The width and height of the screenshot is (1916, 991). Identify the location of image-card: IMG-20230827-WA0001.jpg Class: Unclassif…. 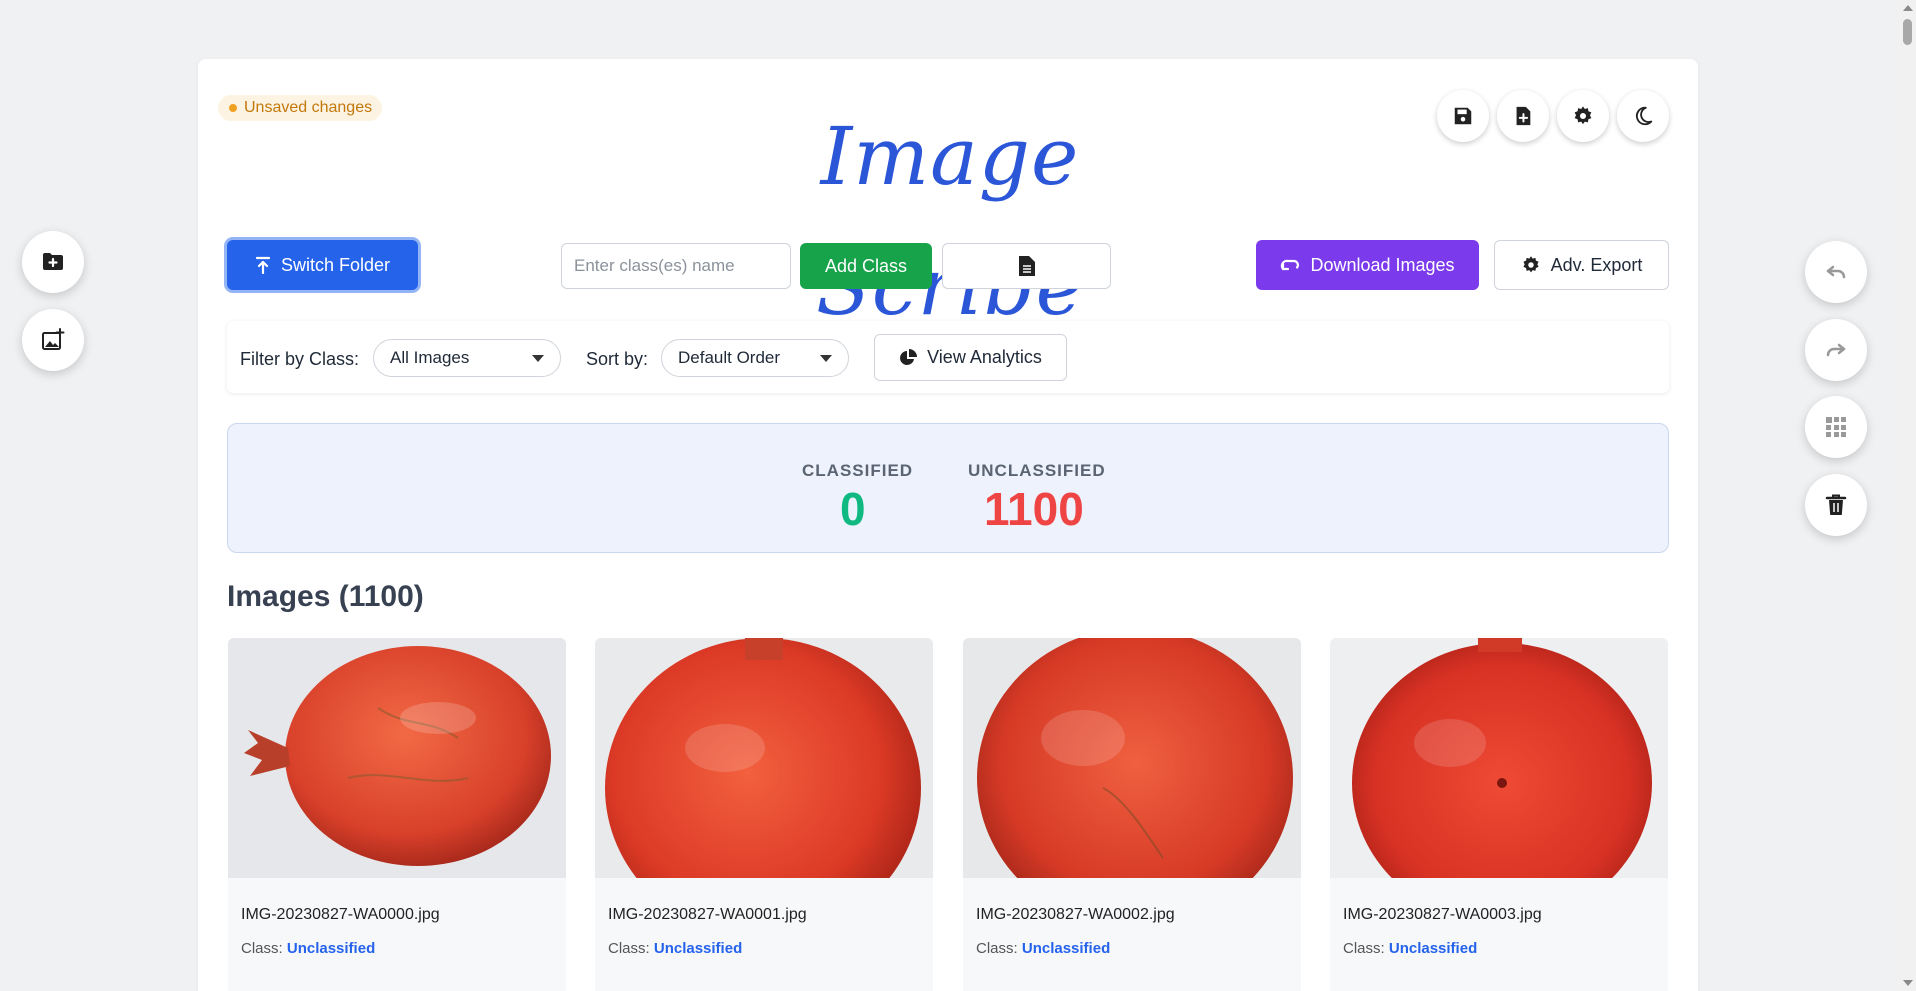
(764, 814).